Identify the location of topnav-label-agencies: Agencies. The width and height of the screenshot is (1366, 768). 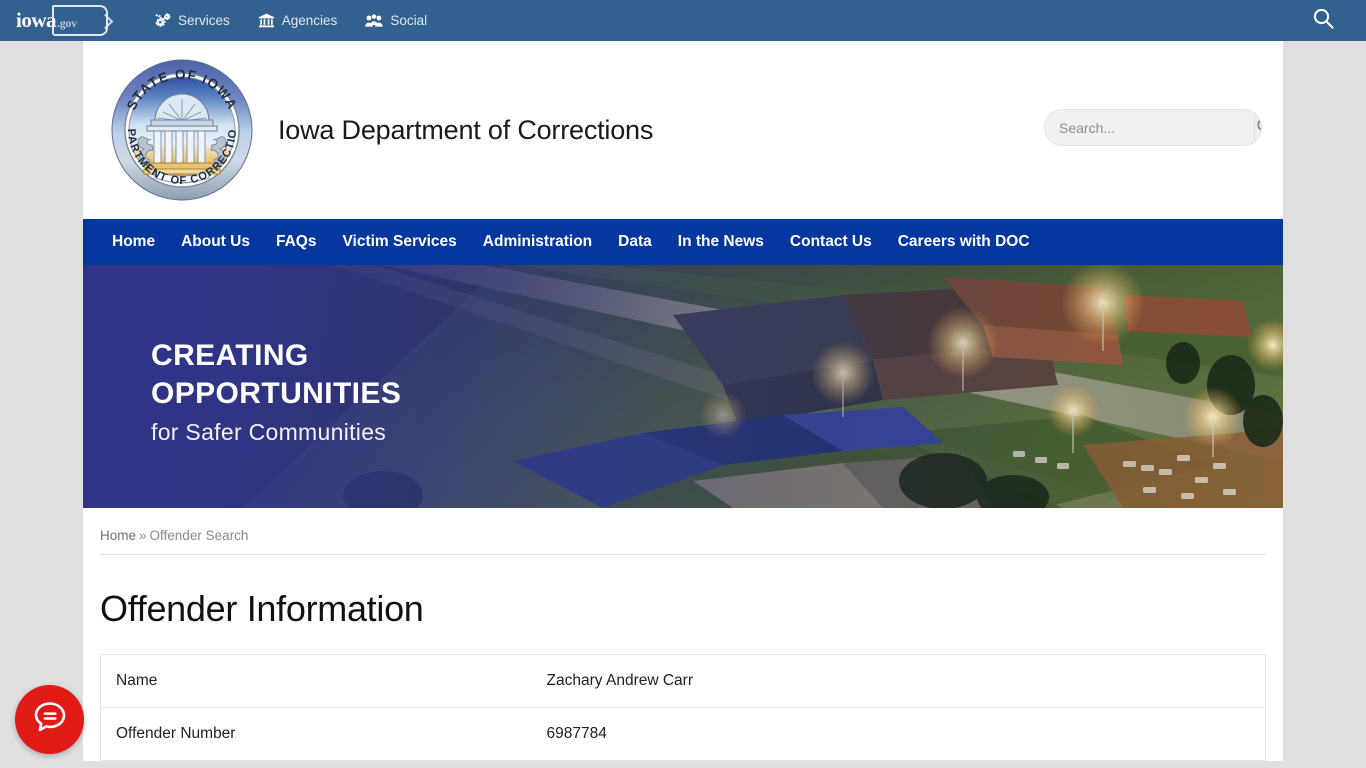
(309, 20).